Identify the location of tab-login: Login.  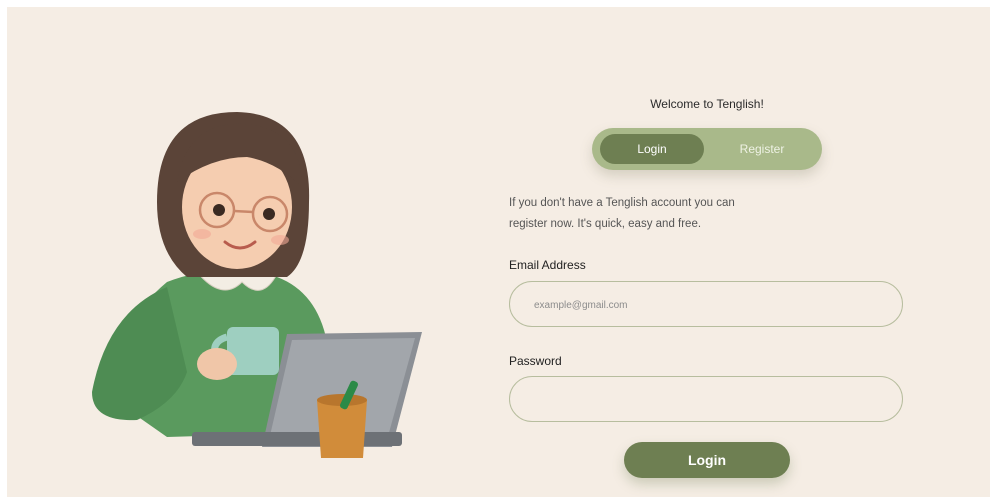
(652, 149).